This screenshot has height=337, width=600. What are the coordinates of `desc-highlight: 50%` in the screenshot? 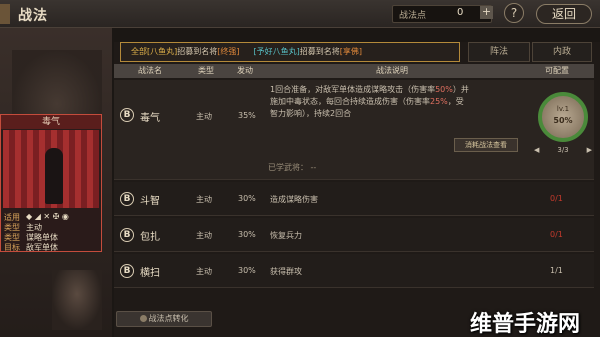 It's located at (444, 89).